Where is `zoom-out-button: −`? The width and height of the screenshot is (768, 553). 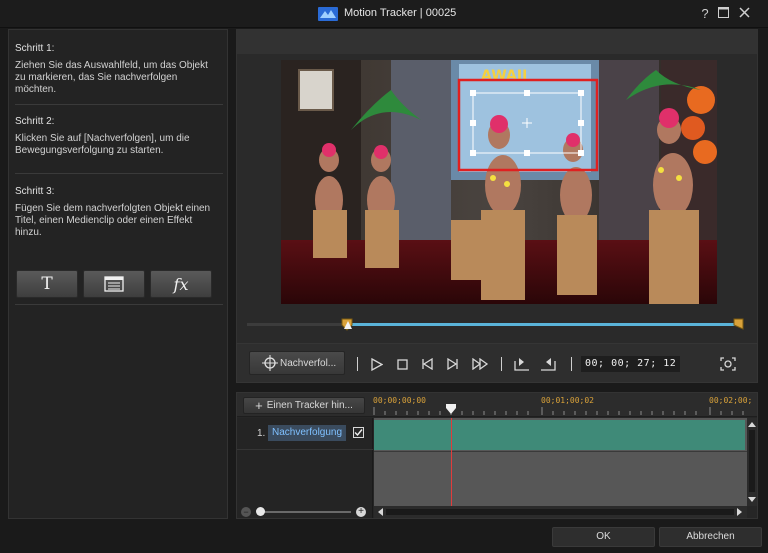
zoom-out-button: − is located at coordinates (246, 512).